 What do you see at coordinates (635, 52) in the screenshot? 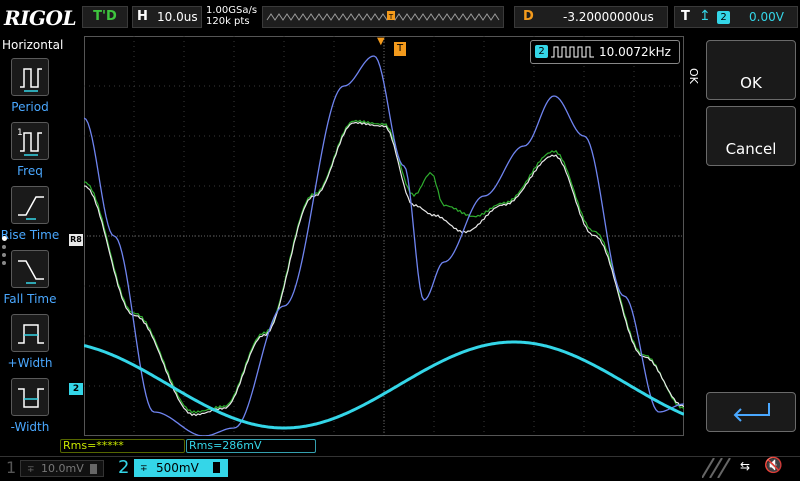
I see `frequency-value: 10.0072kHz` at bounding box center [635, 52].